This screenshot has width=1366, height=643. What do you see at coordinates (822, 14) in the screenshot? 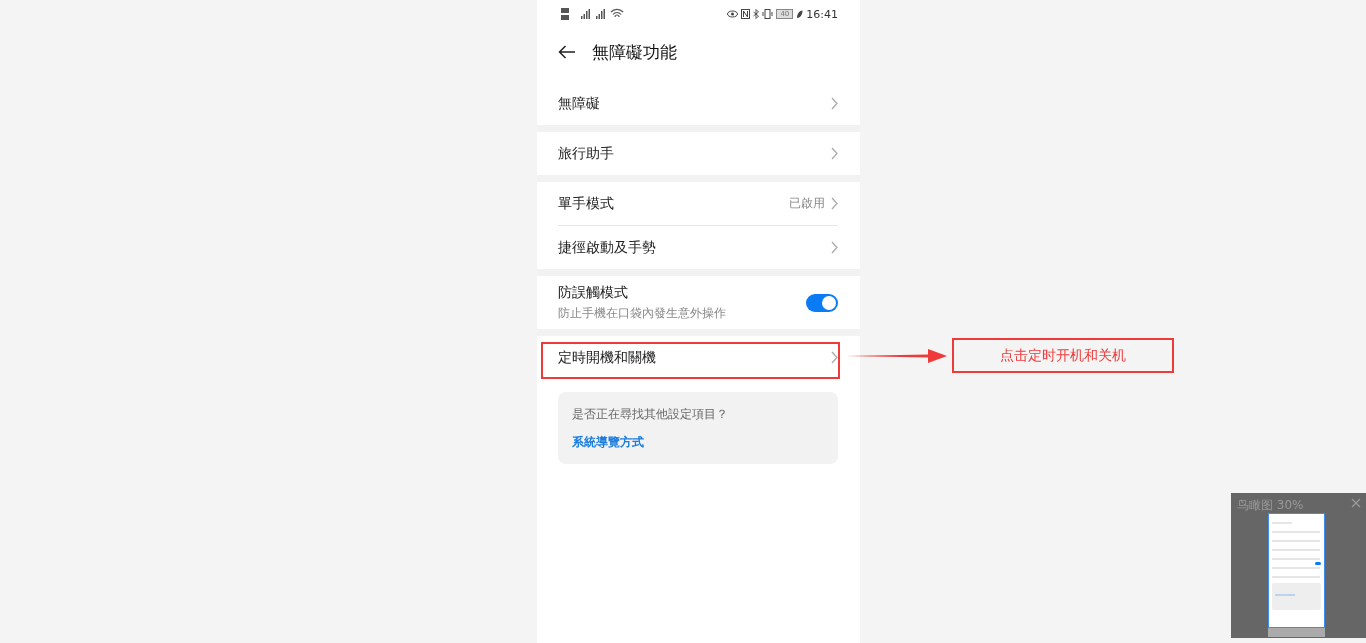
I see `clock-time: 16:41` at bounding box center [822, 14].